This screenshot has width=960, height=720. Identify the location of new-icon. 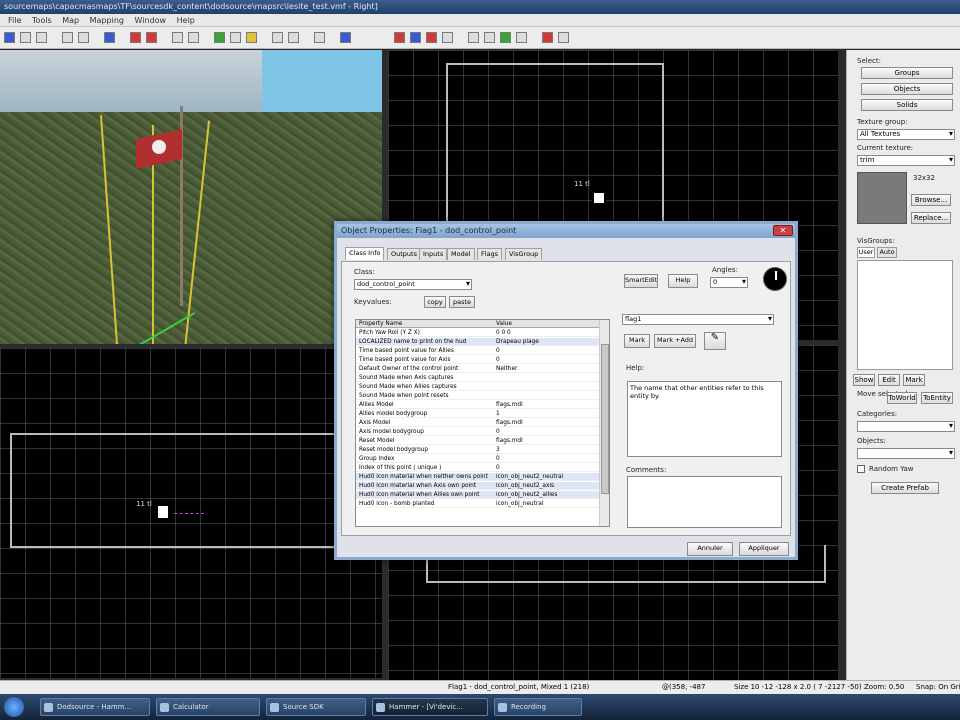
(9, 37).